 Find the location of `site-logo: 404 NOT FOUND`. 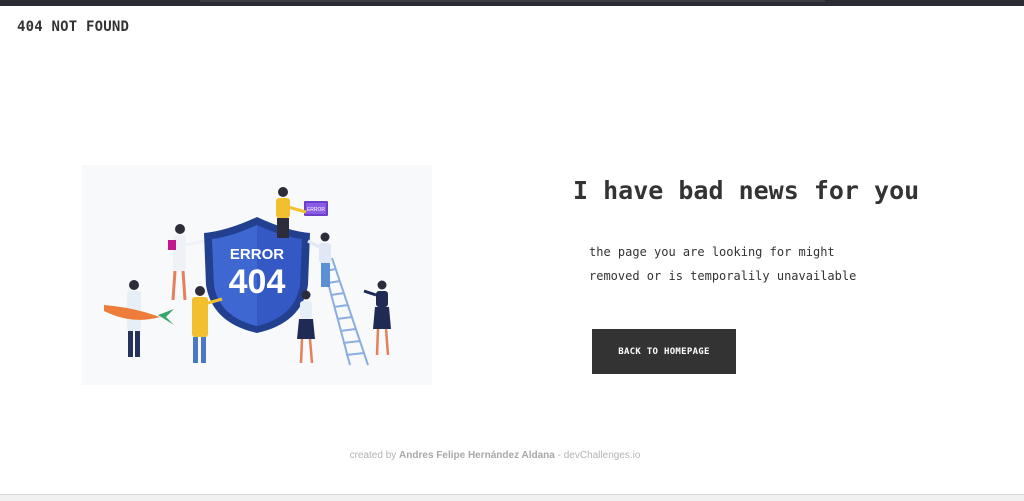

site-logo: 404 NOT FOUND is located at coordinates (73, 27).